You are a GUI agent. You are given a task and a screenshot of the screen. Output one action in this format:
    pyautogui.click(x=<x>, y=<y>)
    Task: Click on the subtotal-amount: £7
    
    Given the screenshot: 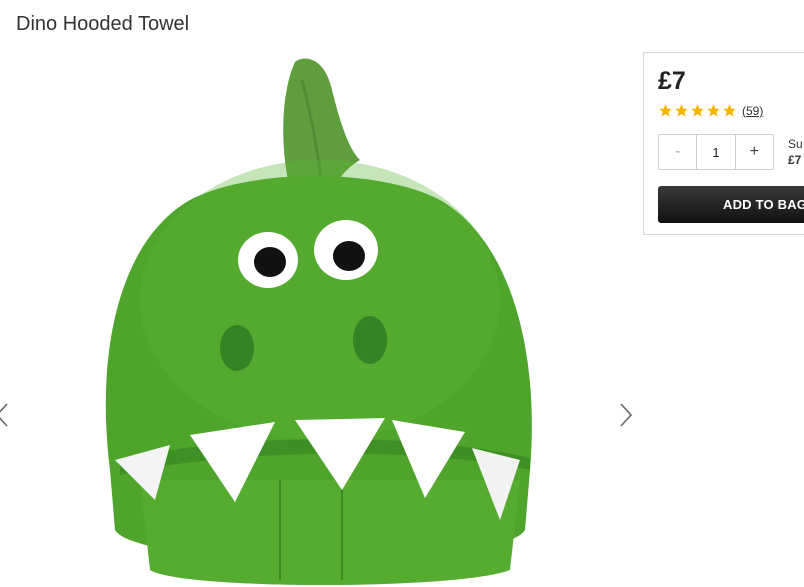 What is the action you would take?
    pyautogui.click(x=795, y=160)
    